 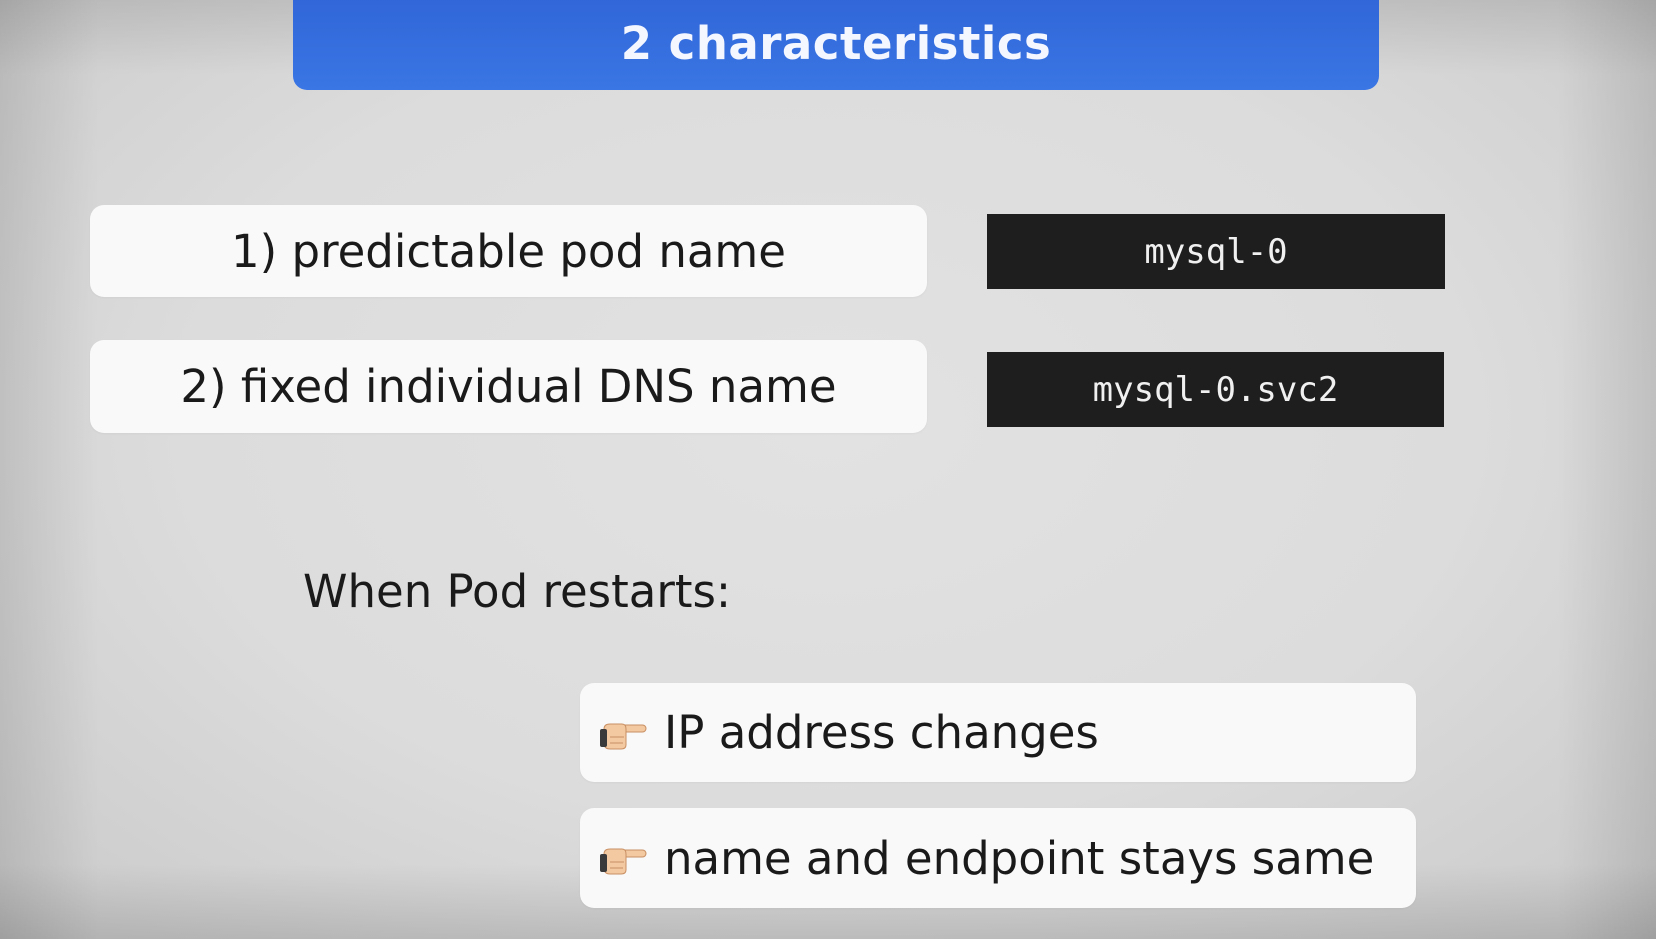 I want to click on bullet-item-1-text: IP address changes, so click(x=881, y=732).